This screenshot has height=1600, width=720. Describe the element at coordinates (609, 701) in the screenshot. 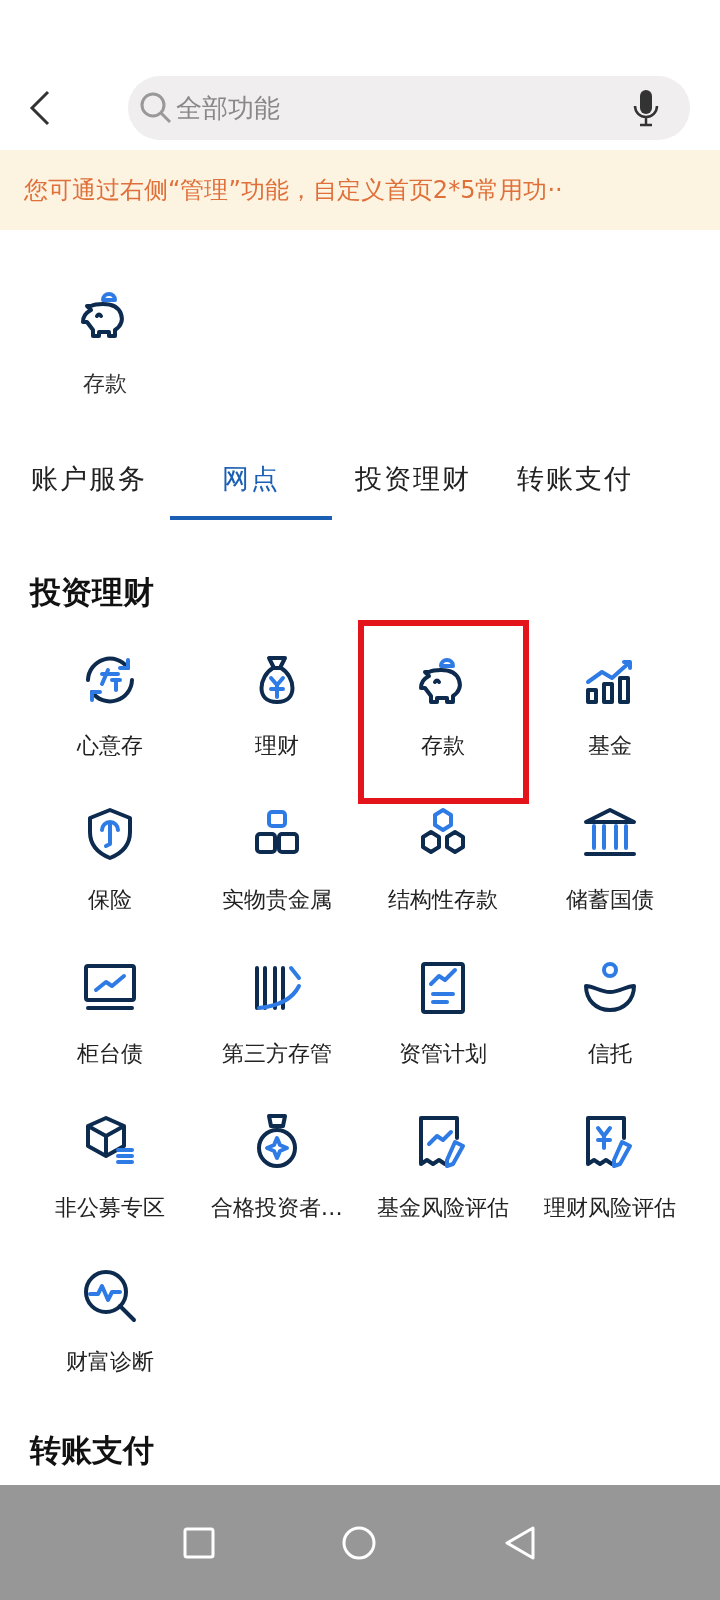

I see `feature-item: 基金` at that location.